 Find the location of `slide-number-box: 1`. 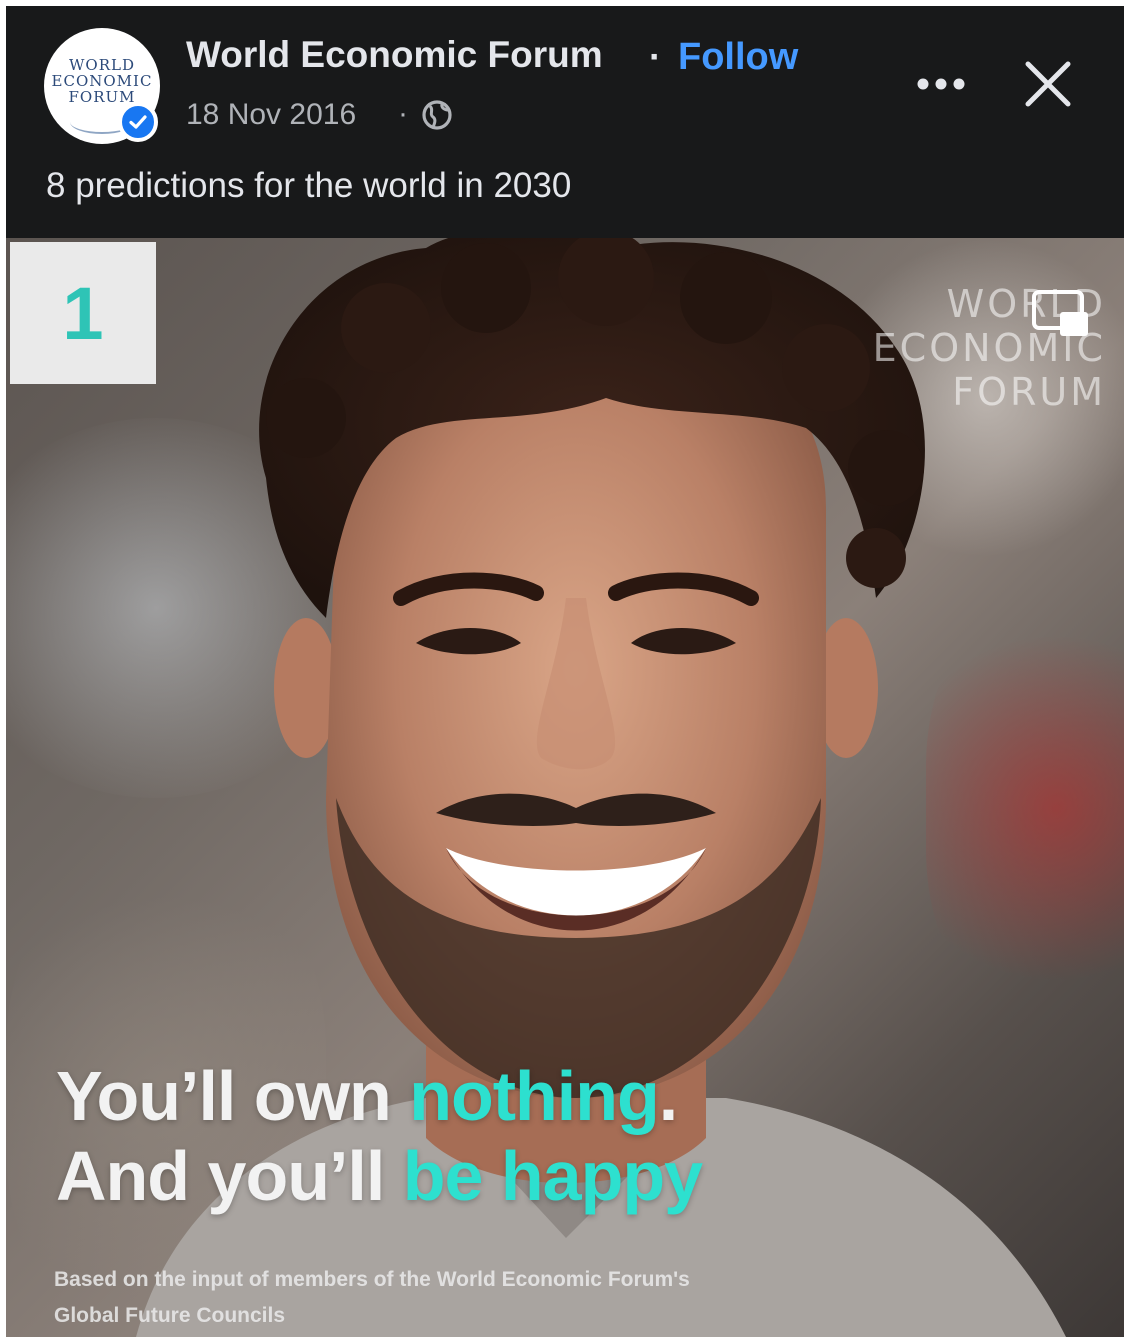

slide-number-box: 1 is located at coordinates (83, 313).